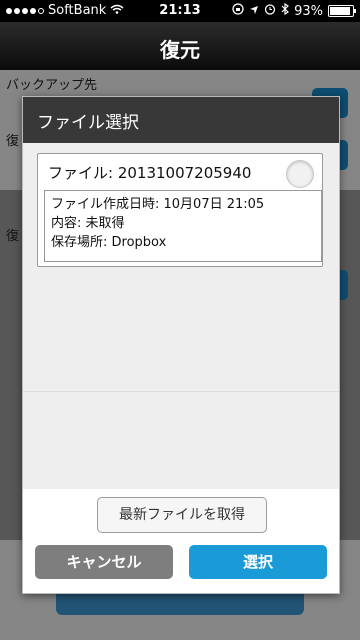  I want to click on file-name: ファイル: 20131007205940, so click(150, 173).